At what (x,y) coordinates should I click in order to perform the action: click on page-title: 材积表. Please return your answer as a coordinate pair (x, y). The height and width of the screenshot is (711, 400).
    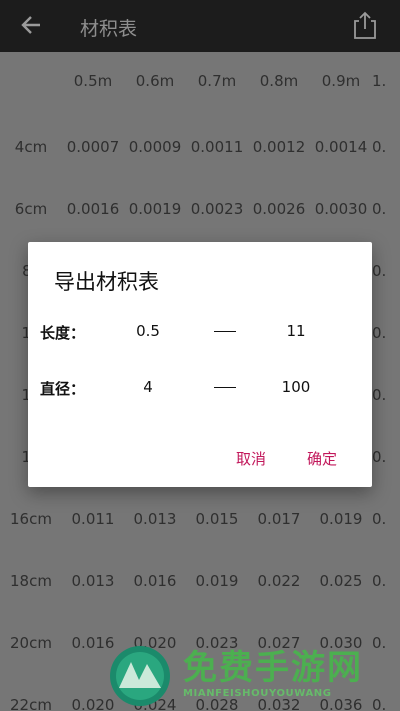
    Looking at the image, I should click on (109, 29).